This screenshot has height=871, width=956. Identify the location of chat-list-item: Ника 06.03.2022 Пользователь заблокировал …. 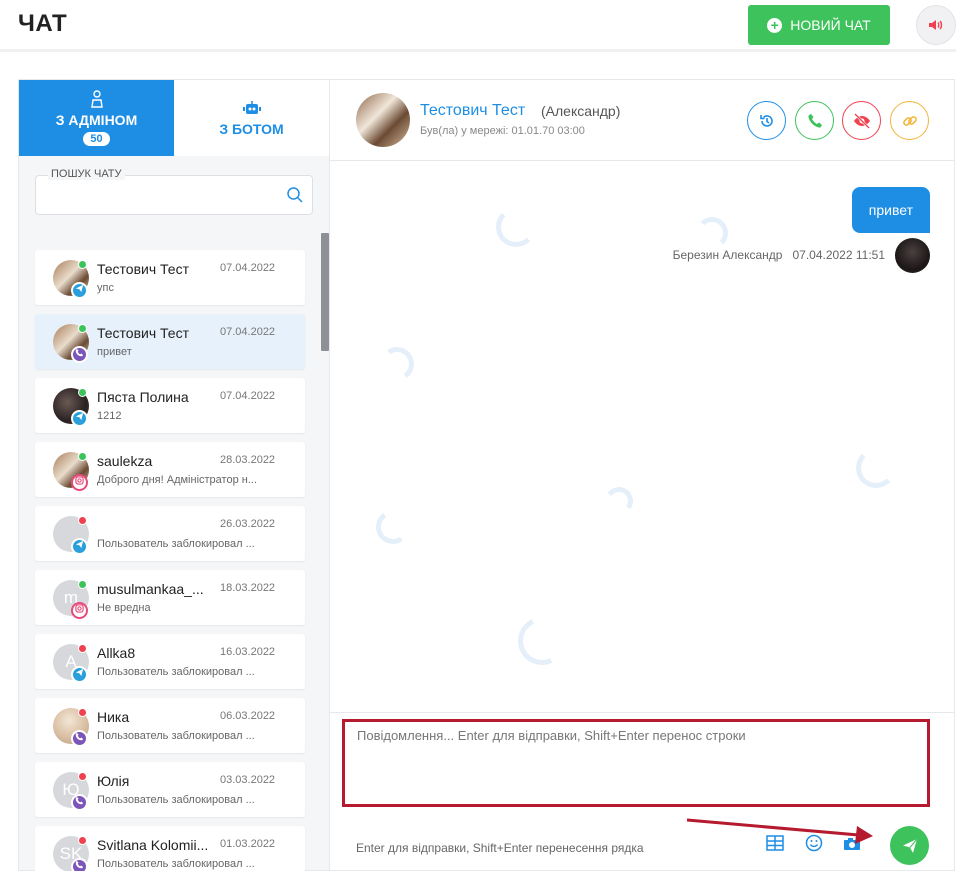
(170, 725).